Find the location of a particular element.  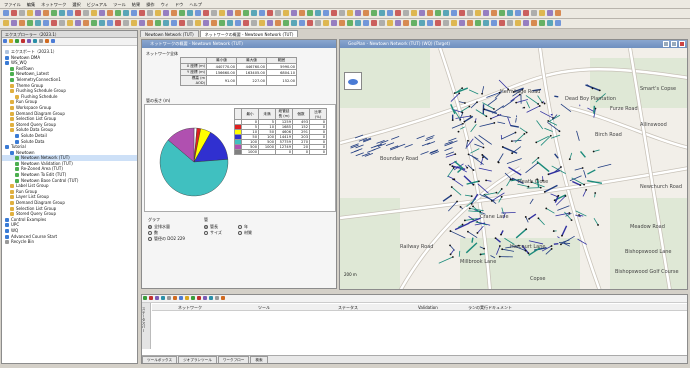

network-pipe is located at coordinates (533, 188).